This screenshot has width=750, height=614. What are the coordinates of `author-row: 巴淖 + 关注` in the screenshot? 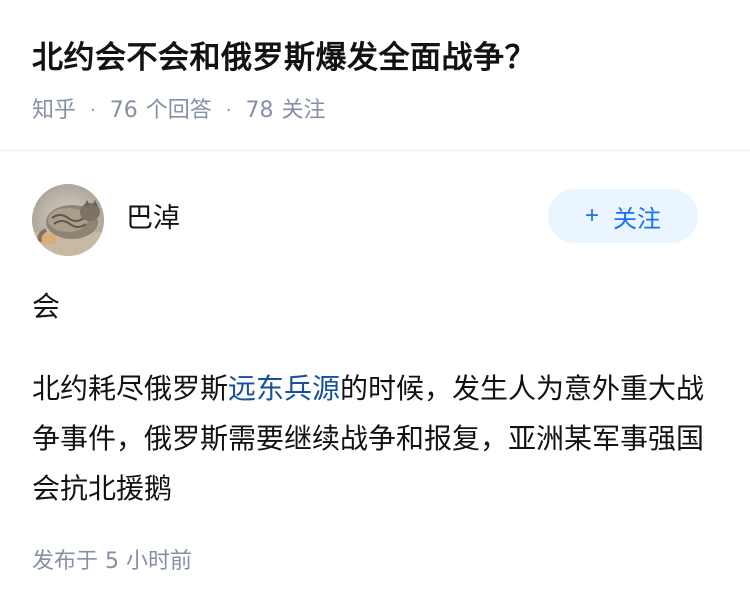 It's located at (365, 220).